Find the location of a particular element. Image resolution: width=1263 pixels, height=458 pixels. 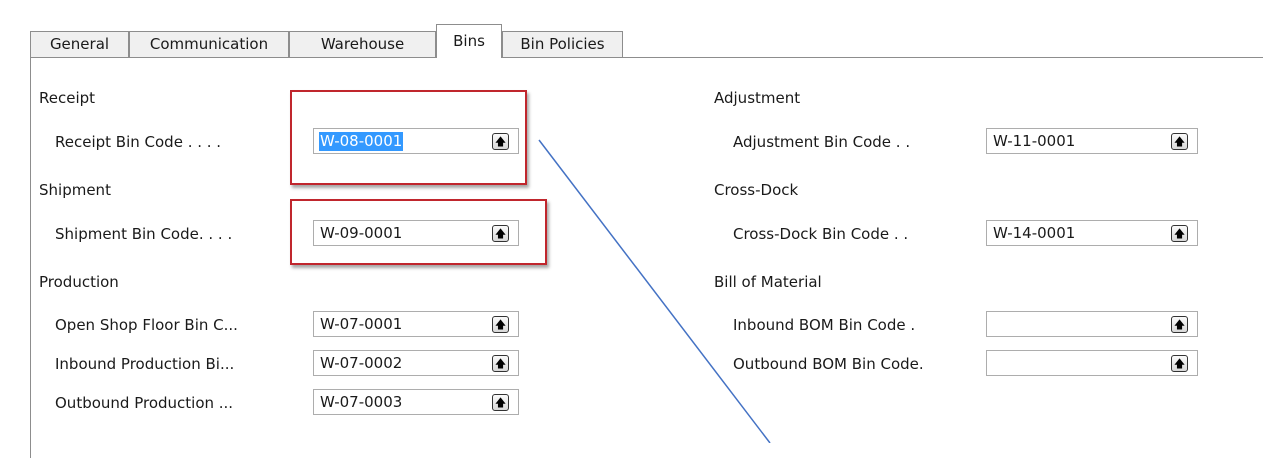

tab-bins: Bins is located at coordinates (469, 41).